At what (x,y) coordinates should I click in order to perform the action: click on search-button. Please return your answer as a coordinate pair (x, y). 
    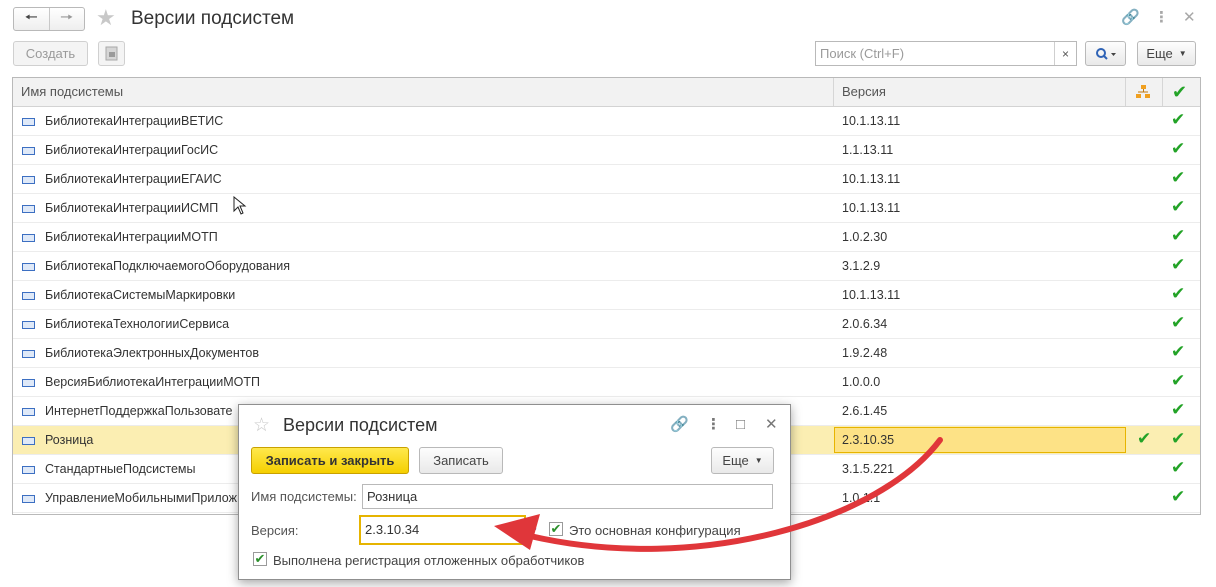
    Looking at the image, I should click on (1105, 53).